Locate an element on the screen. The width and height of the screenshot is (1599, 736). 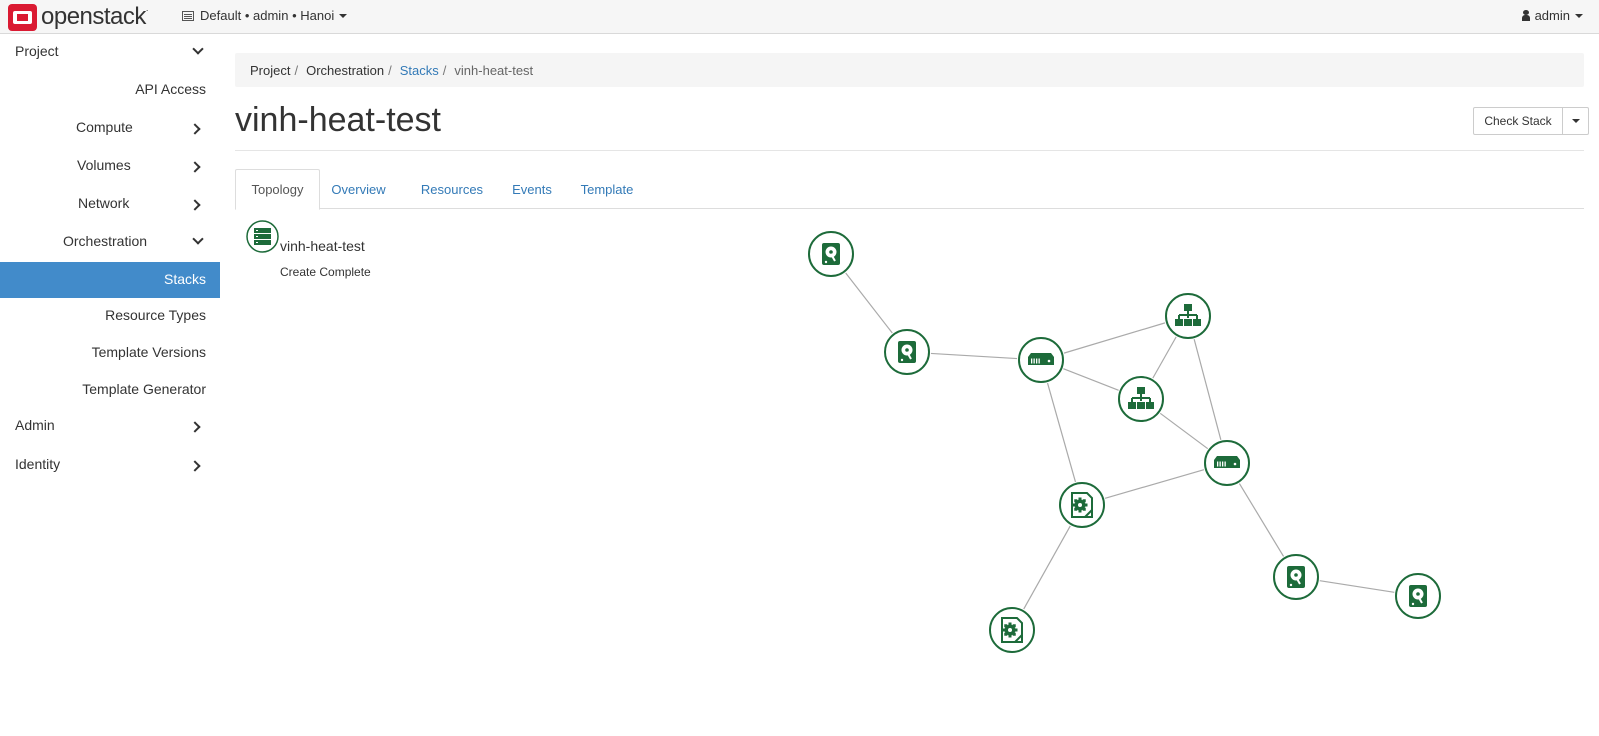
project-context-dropdown: Default • admin • Hanoi is located at coordinates (265, 15).